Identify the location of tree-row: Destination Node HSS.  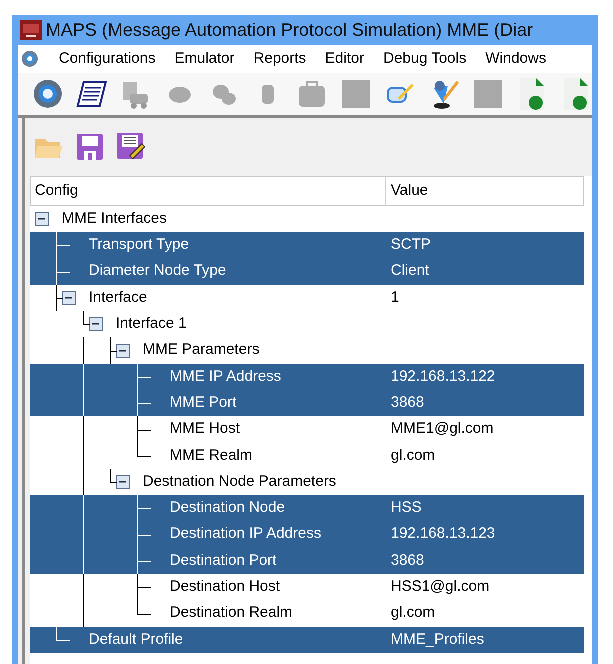
(307, 508).